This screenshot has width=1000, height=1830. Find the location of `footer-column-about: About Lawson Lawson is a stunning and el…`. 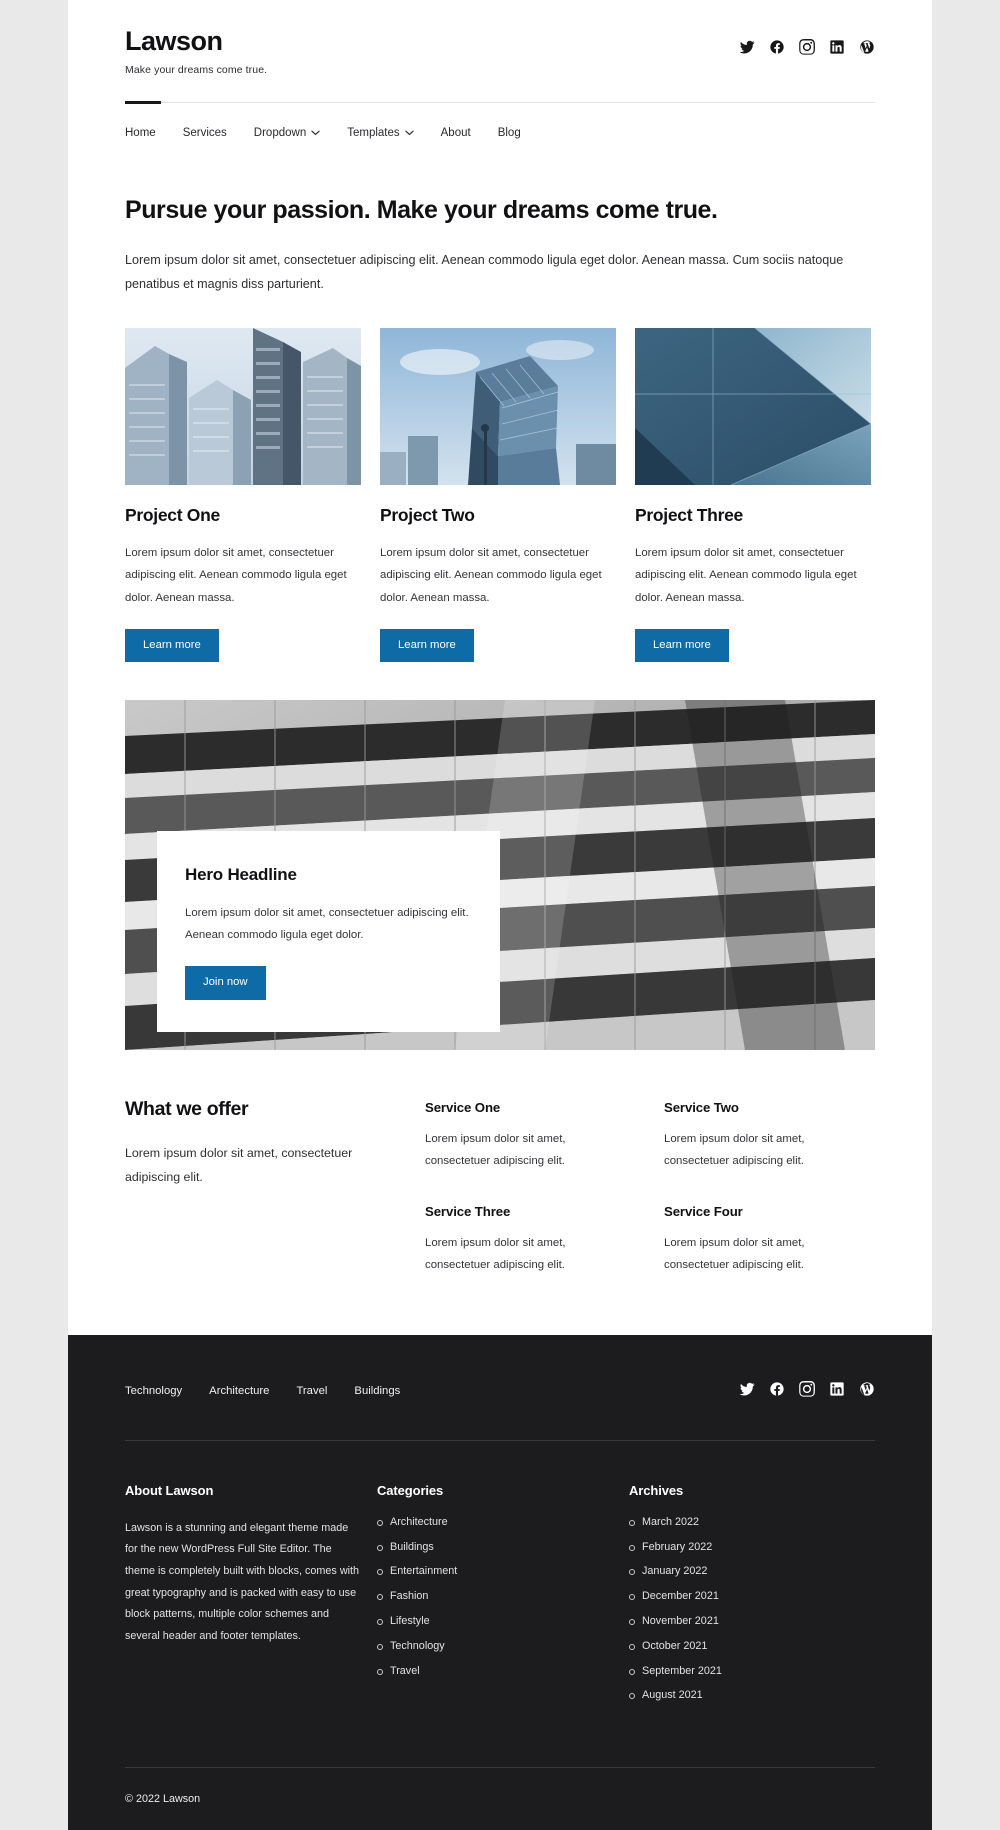

footer-column-about: About Lawson Lawson is a stunning and el… is located at coordinates (251, 1599).